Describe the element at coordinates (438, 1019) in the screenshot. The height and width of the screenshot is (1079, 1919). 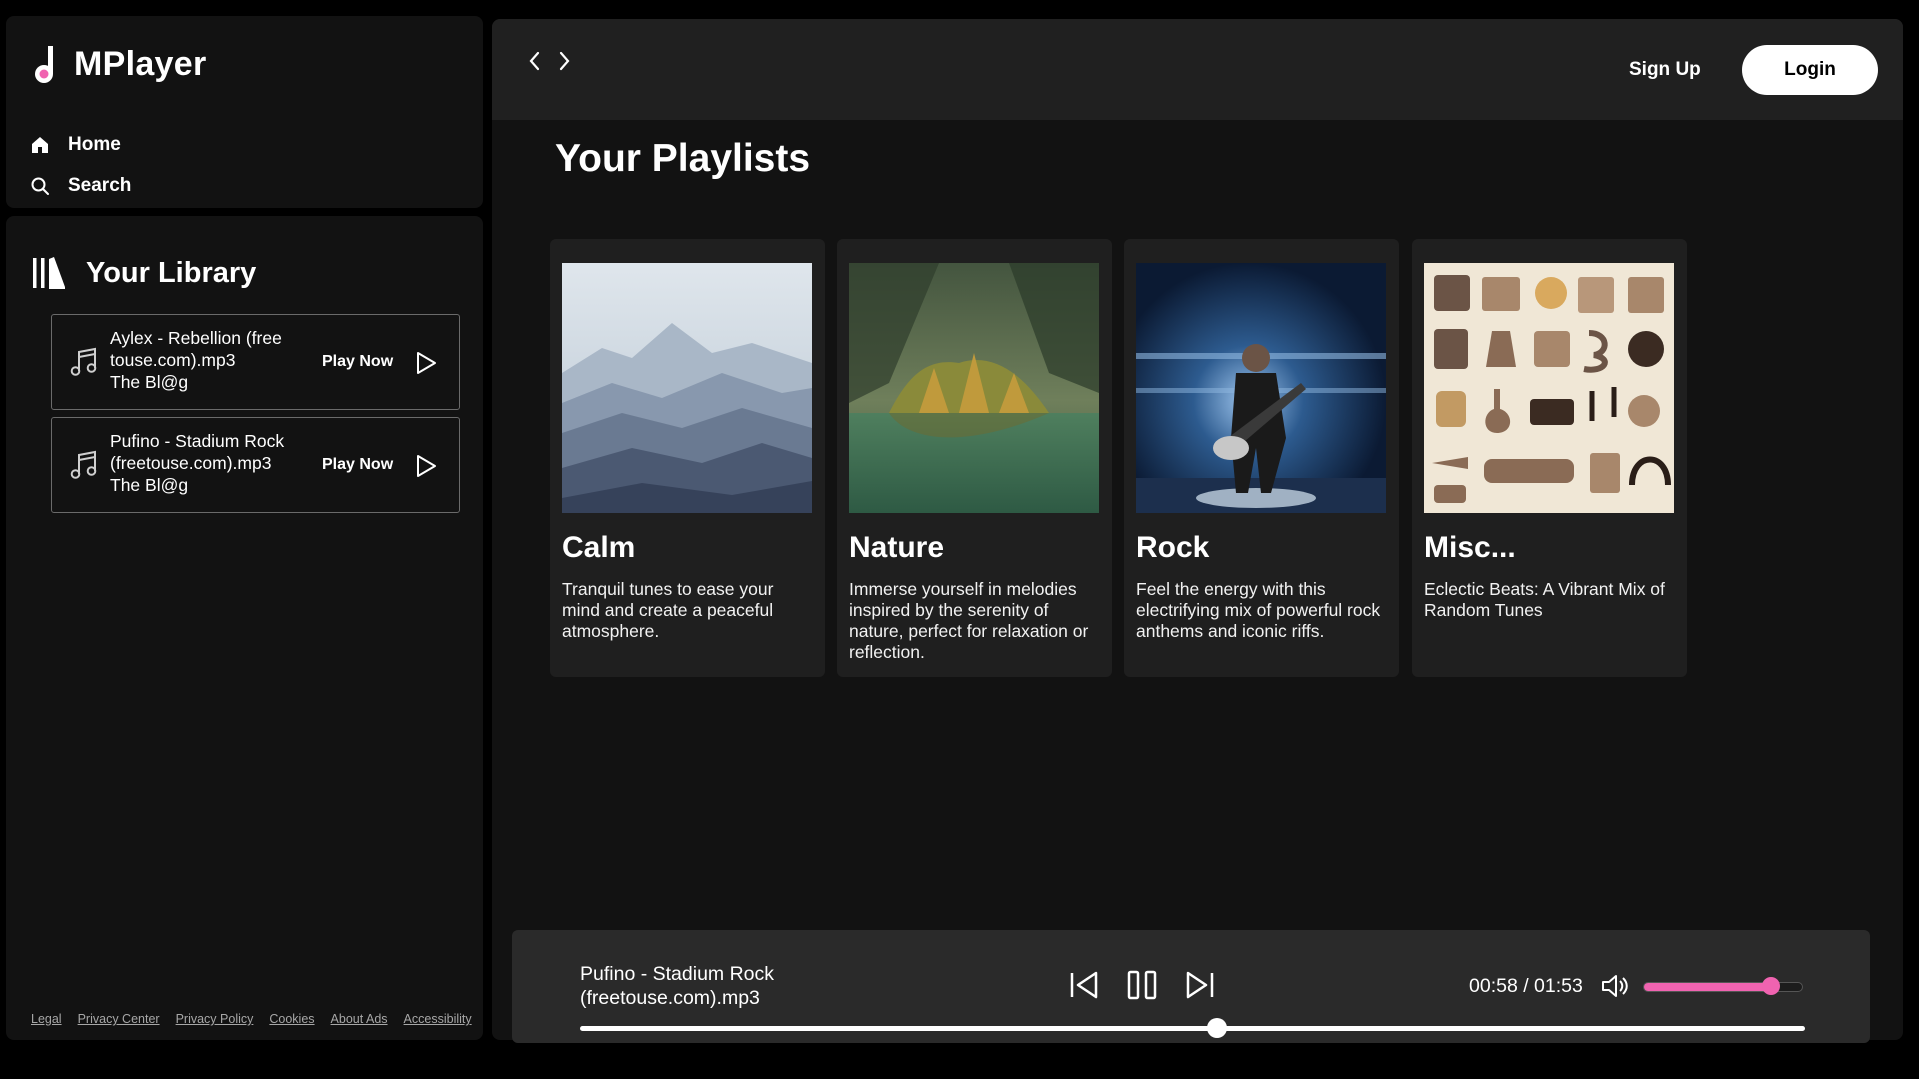
I see `footer-link-accessibility: Accessibility` at that location.